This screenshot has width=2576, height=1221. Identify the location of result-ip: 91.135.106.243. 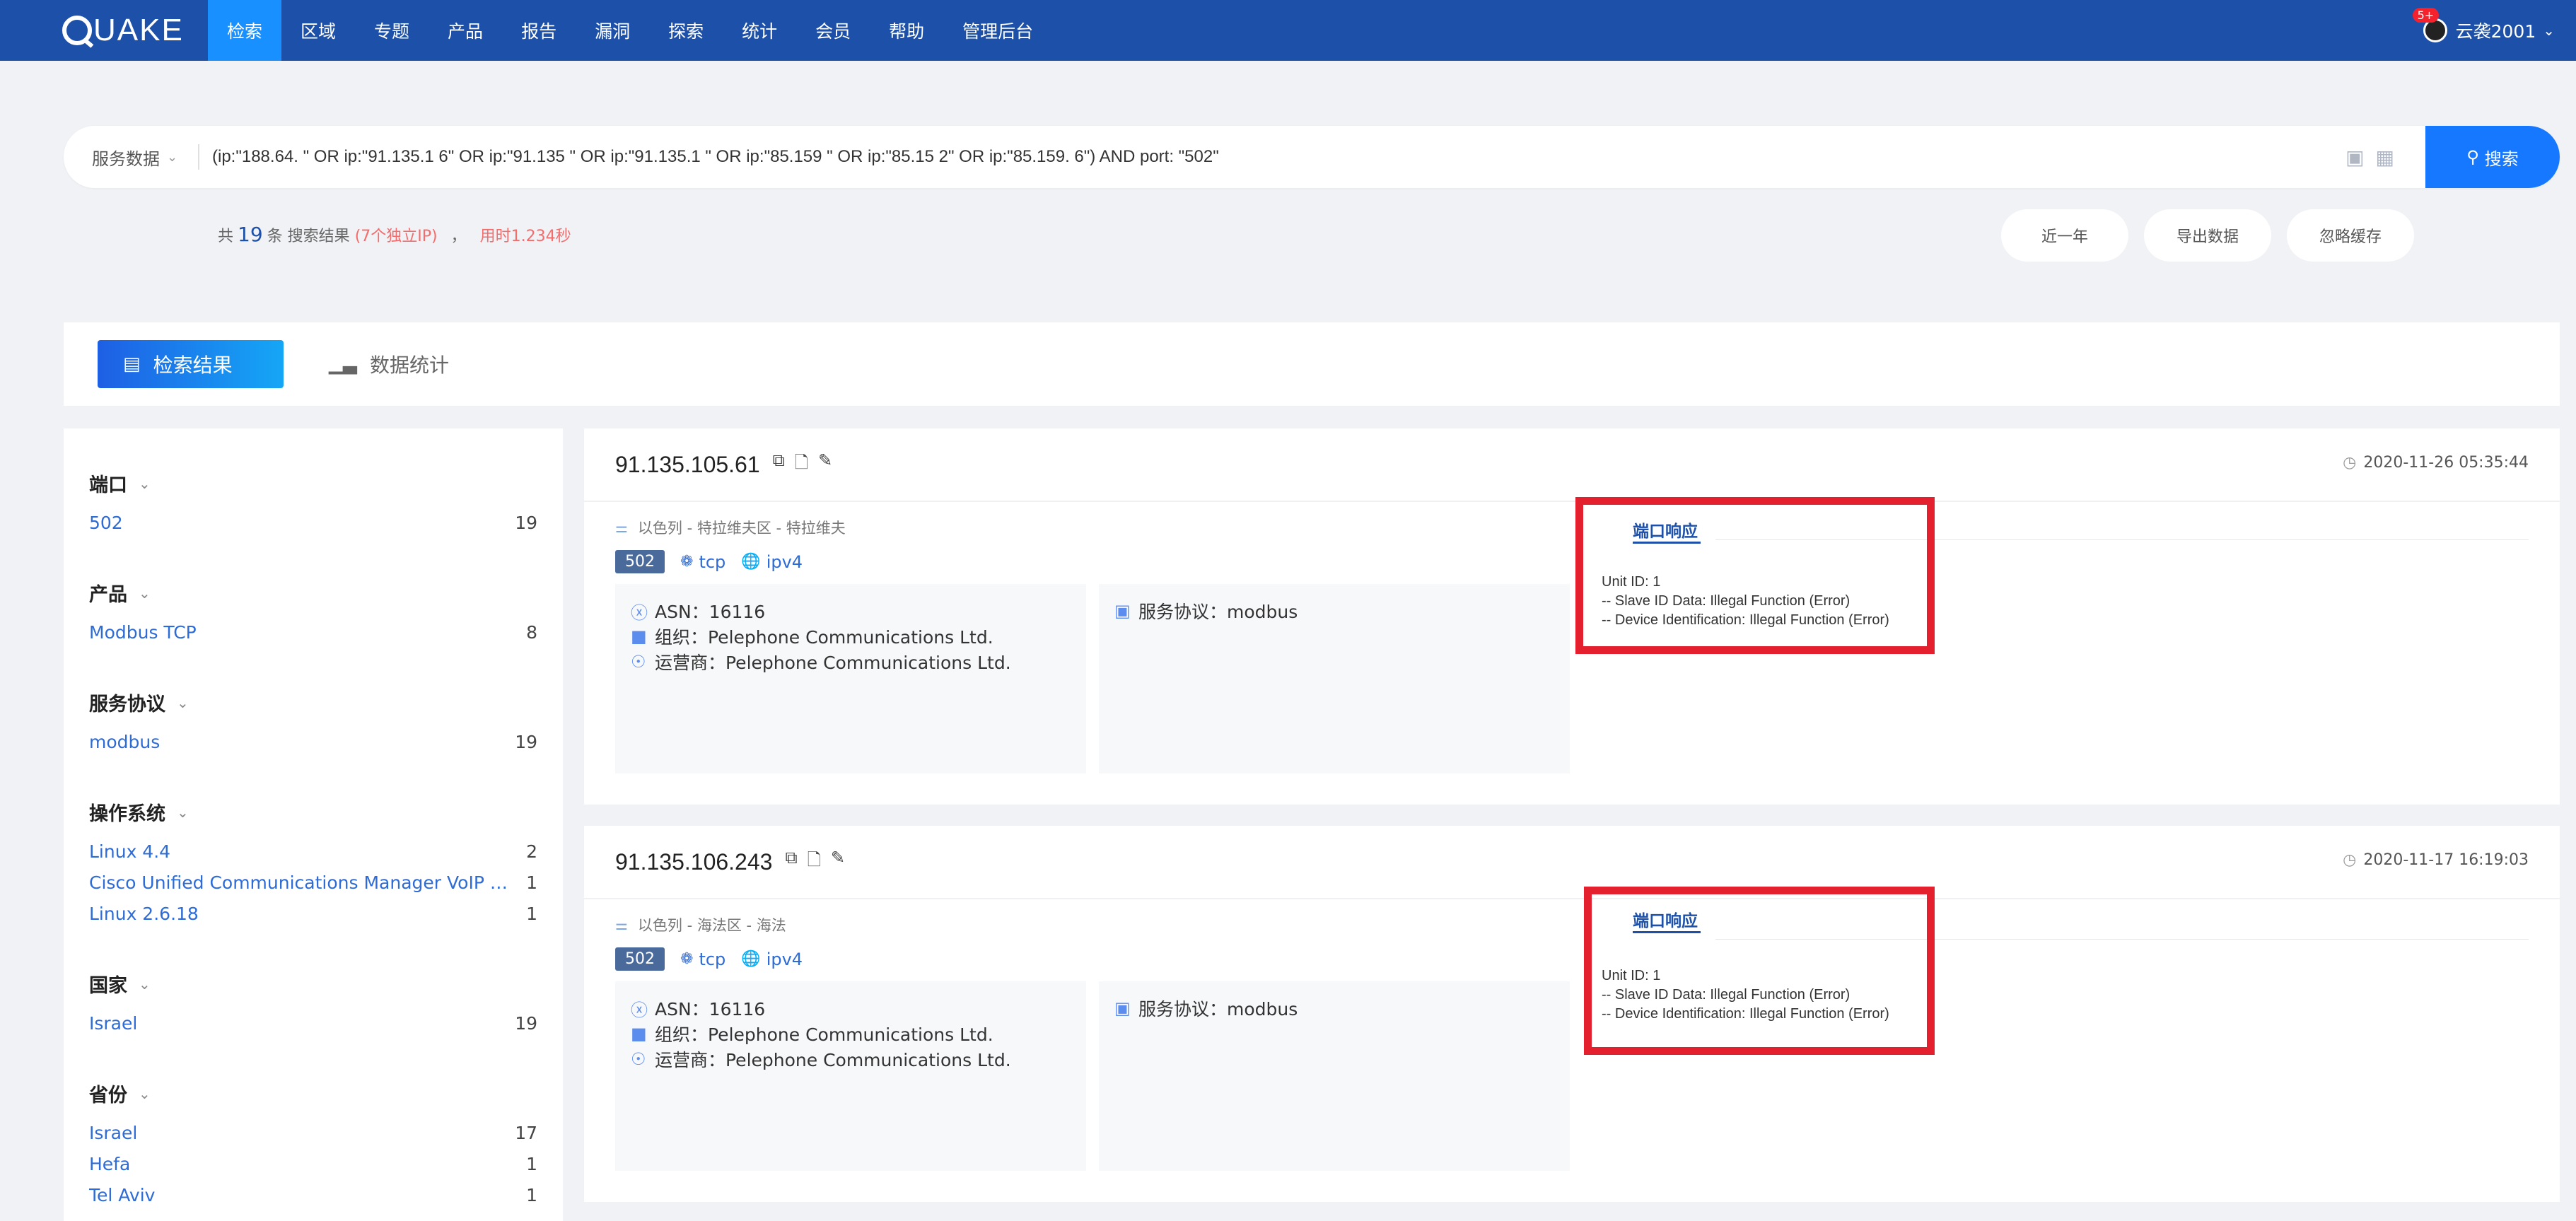
(693, 862).